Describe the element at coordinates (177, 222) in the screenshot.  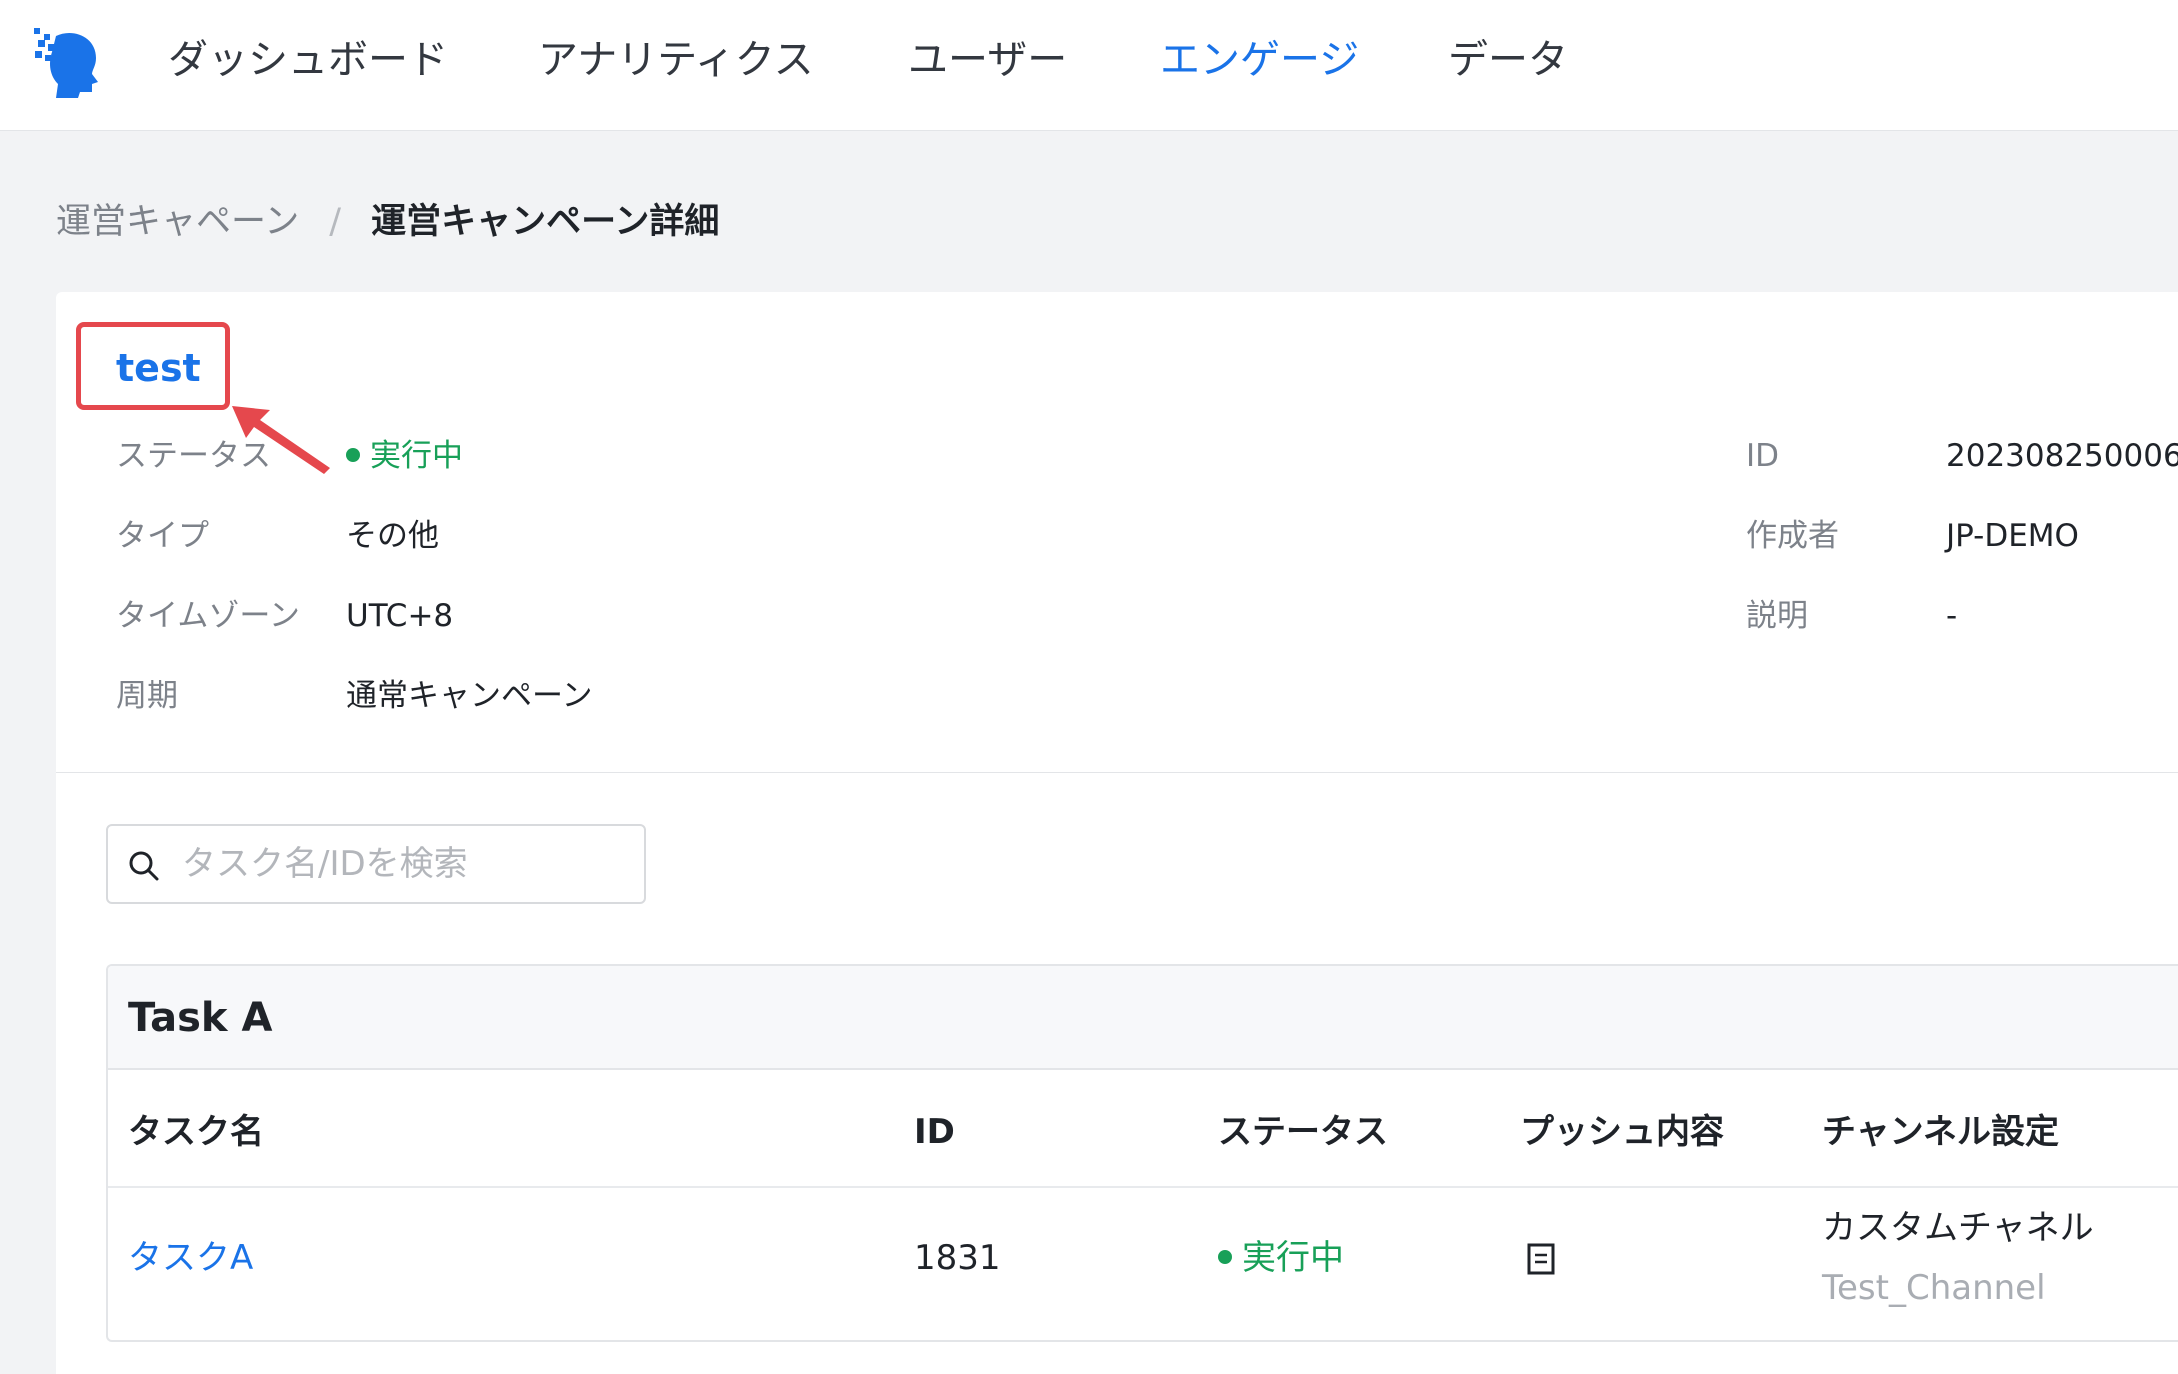
I see `breadcrumb-parent-link: 運営キャペーン` at that location.